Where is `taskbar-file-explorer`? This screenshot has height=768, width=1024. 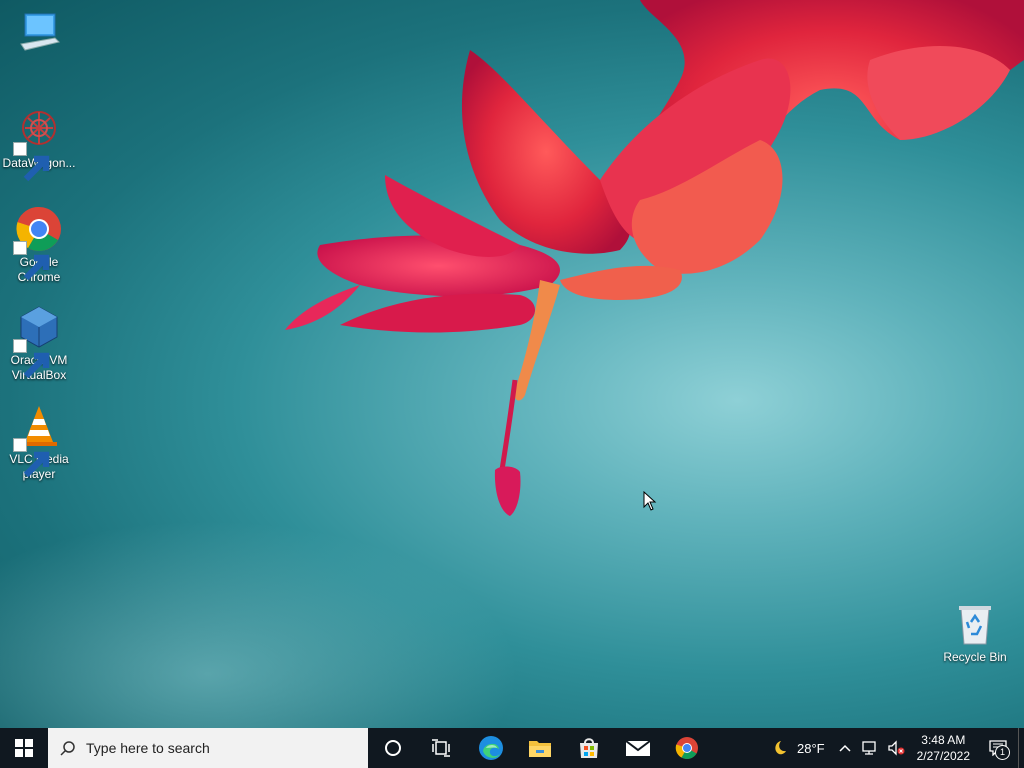 taskbar-file-explorer is located at coordinates (539, 748).